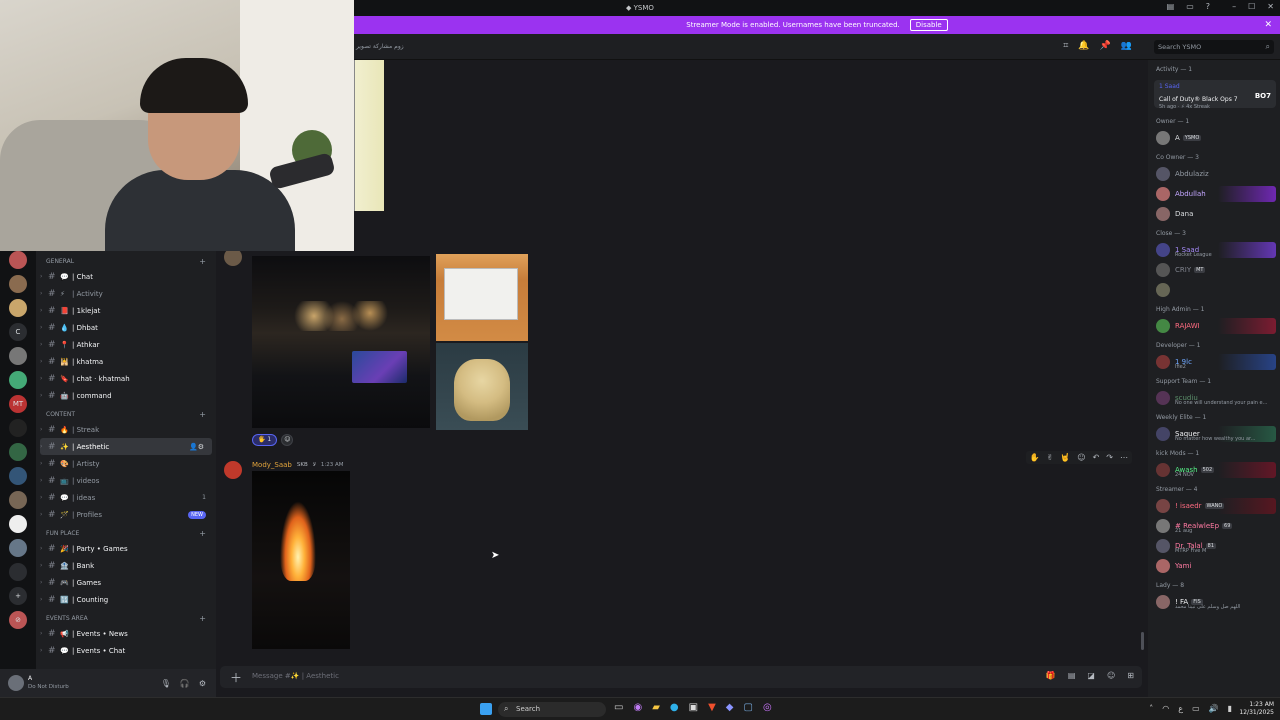  I want to click on monitor-icon: ▭, so click(1190, 6).